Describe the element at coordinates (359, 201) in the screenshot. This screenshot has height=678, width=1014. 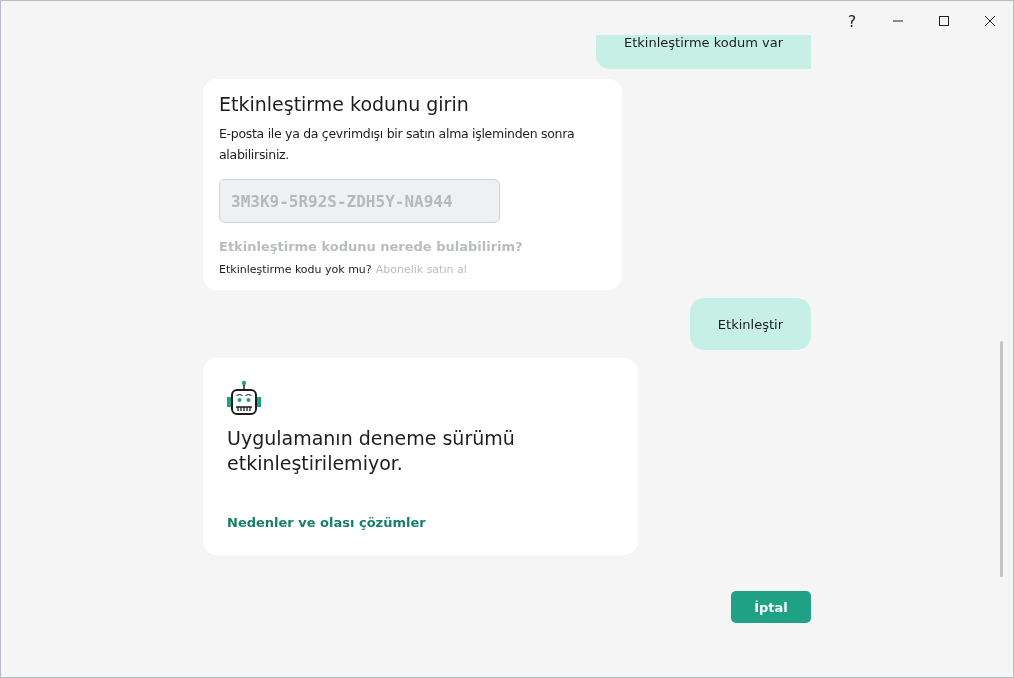
I see `code-input-field: 3M3K9-5R92S-ZDH5Y-NA944` at that location.